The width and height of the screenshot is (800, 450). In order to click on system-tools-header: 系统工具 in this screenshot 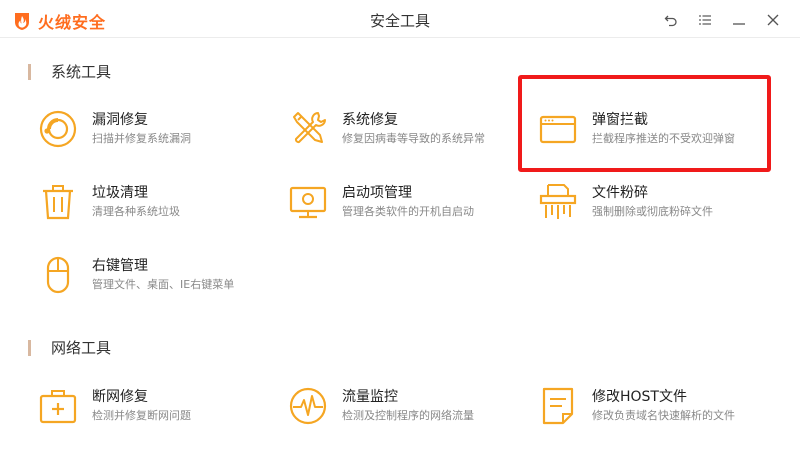, I will do `click(69, 71)`.